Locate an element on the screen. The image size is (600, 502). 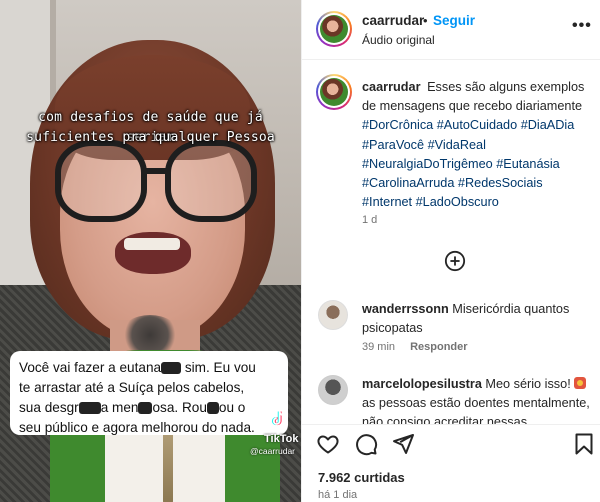
comment-card-text: sua desgr is located at coordinates (49, 407).